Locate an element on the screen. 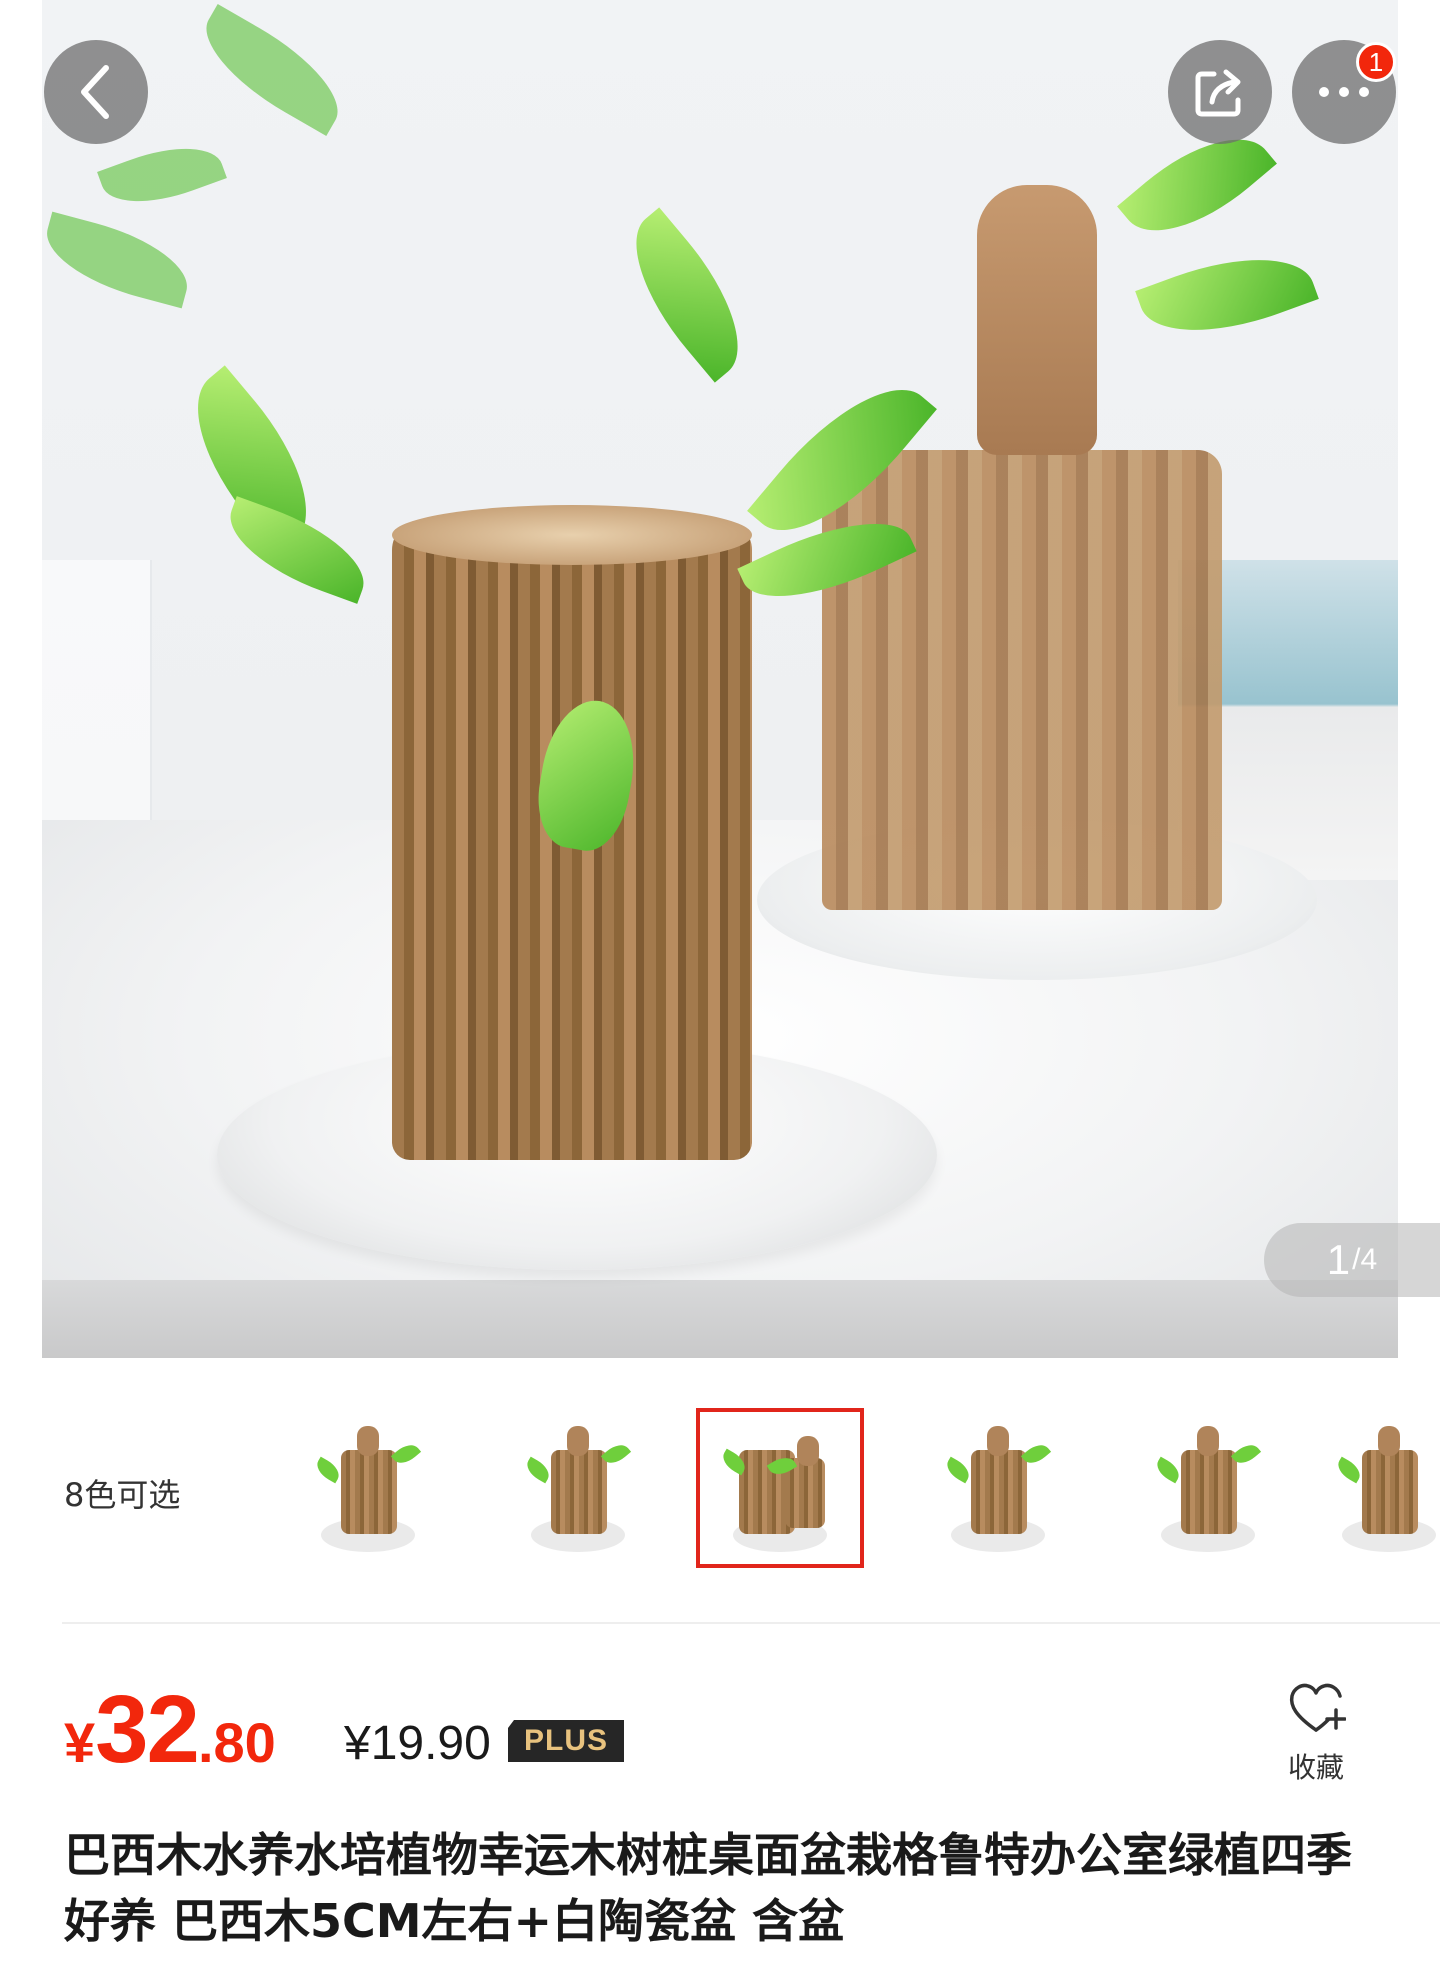 The image size is (1440, 1985). price-currency: ¥ is located at coordinates (80, 1742).